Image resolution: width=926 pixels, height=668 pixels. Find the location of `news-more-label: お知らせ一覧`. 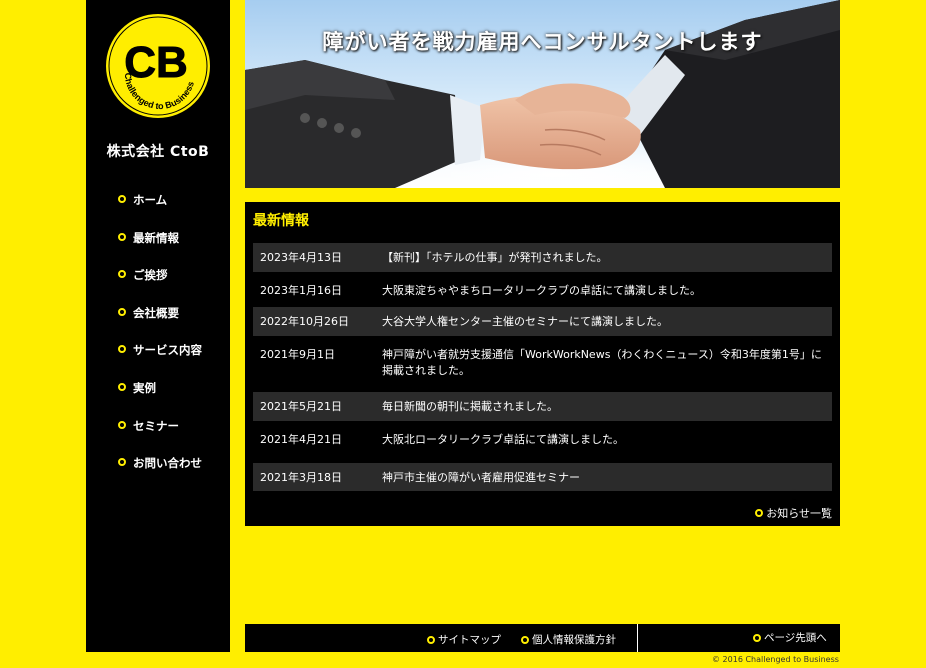

news-more-label: お知らせ一覧 is located at coordinates (799, 513).